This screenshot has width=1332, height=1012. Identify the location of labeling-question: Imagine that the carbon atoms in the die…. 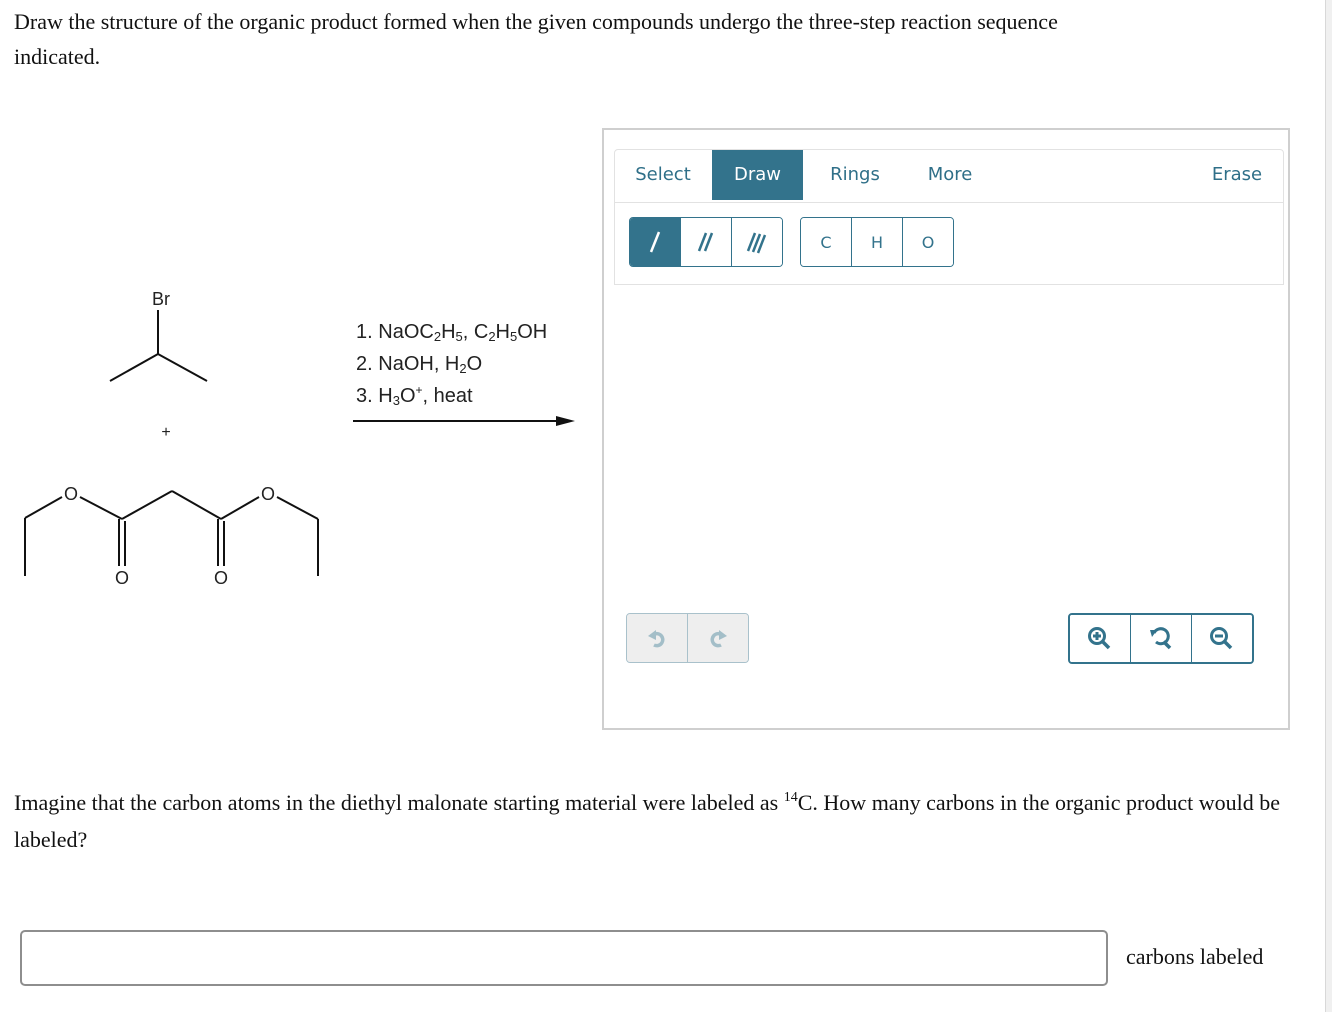
(664, 821).